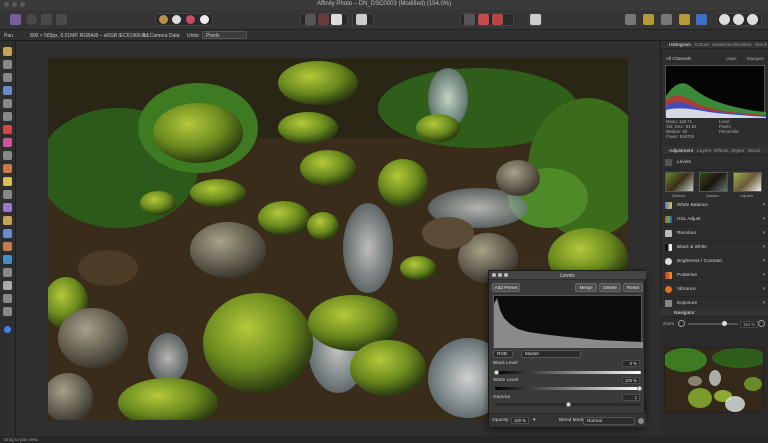  What do you see at coordinates (7, 246) in the screenshot?
I see `blur-brush-icon` at bounding box center [7, 246].